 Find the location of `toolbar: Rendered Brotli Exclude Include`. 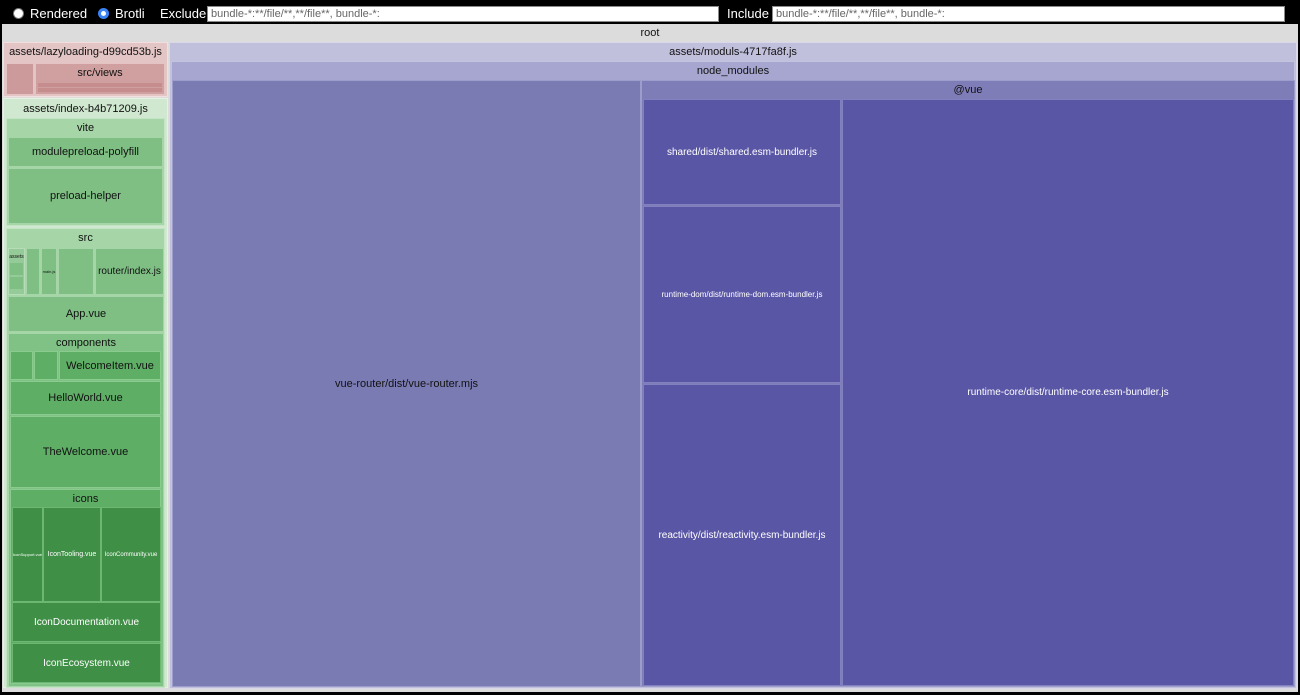

toolbar: Rendered Brotli Exclude Include is located at coordinates (650, 13).